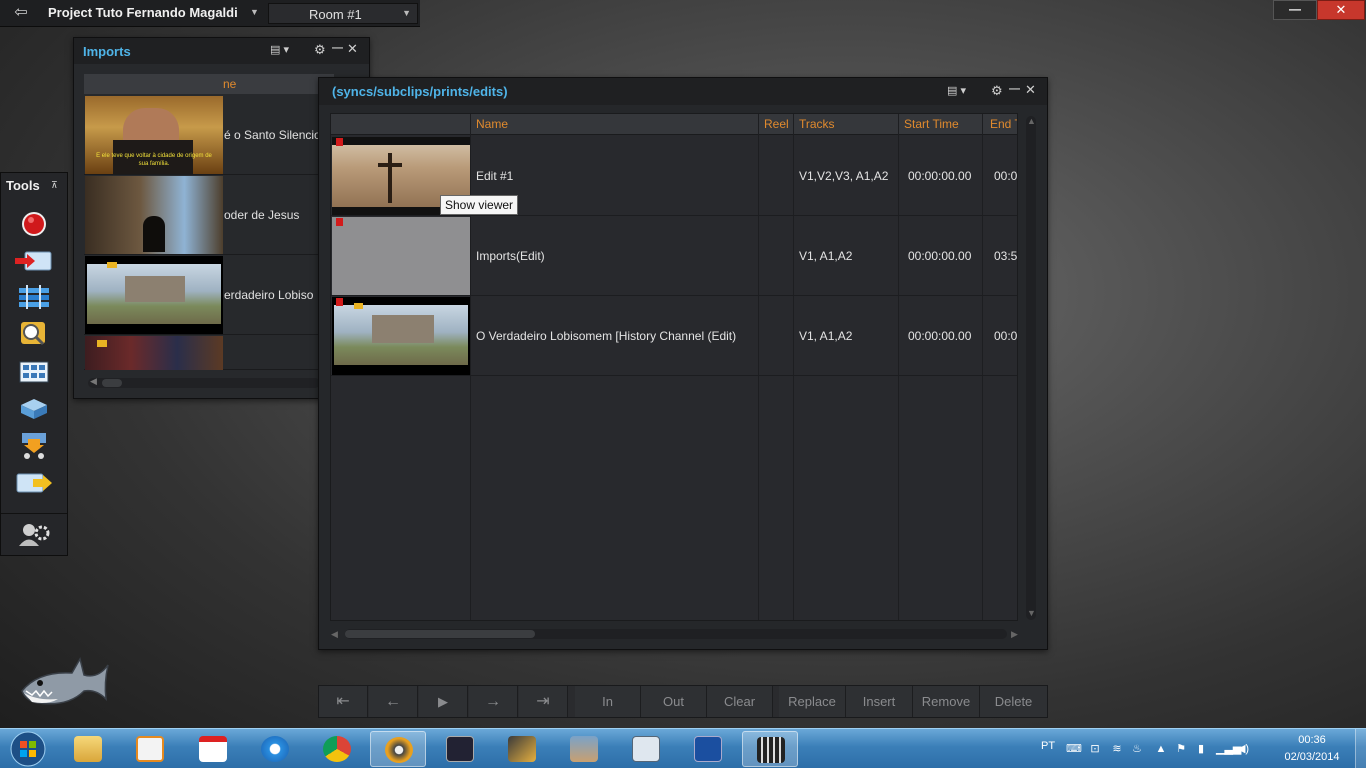 The height and width of the screenshot is (768, 1366). Describe the element at coordinates (420, 91) in the screenshot. I see `bin-title: (syncs/subclips/prints/edits)` at that location.